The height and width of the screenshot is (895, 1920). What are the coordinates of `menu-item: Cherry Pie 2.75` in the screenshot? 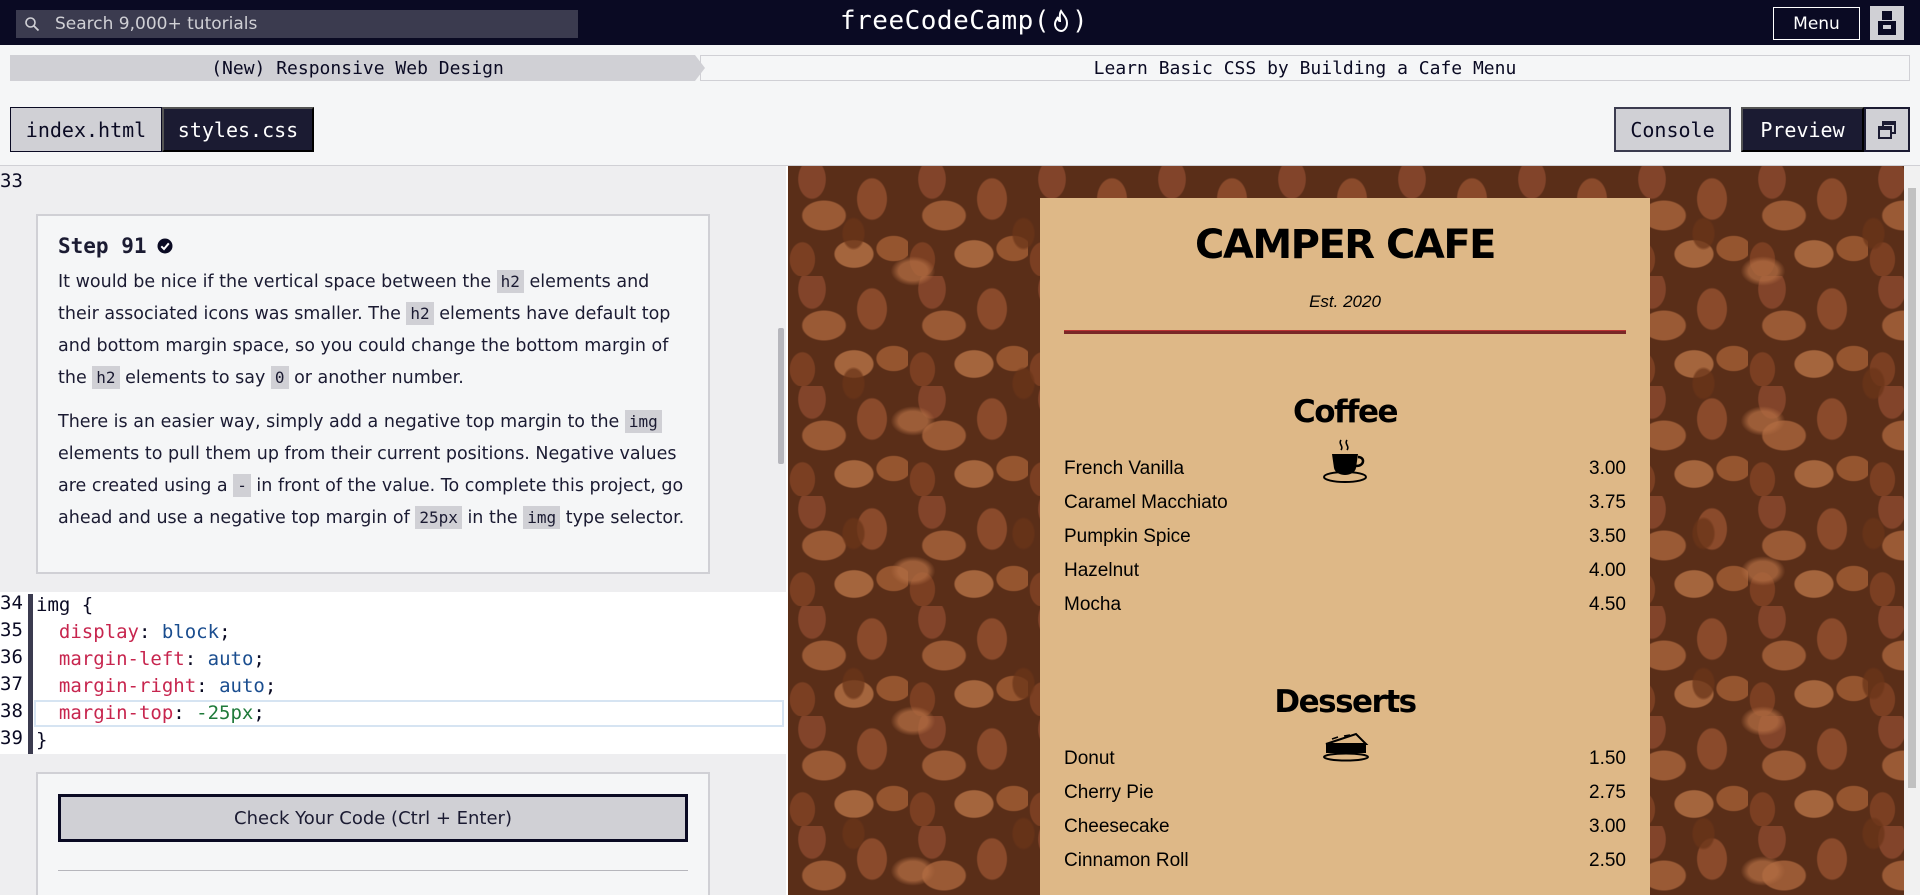 It's located at (1345, 796).